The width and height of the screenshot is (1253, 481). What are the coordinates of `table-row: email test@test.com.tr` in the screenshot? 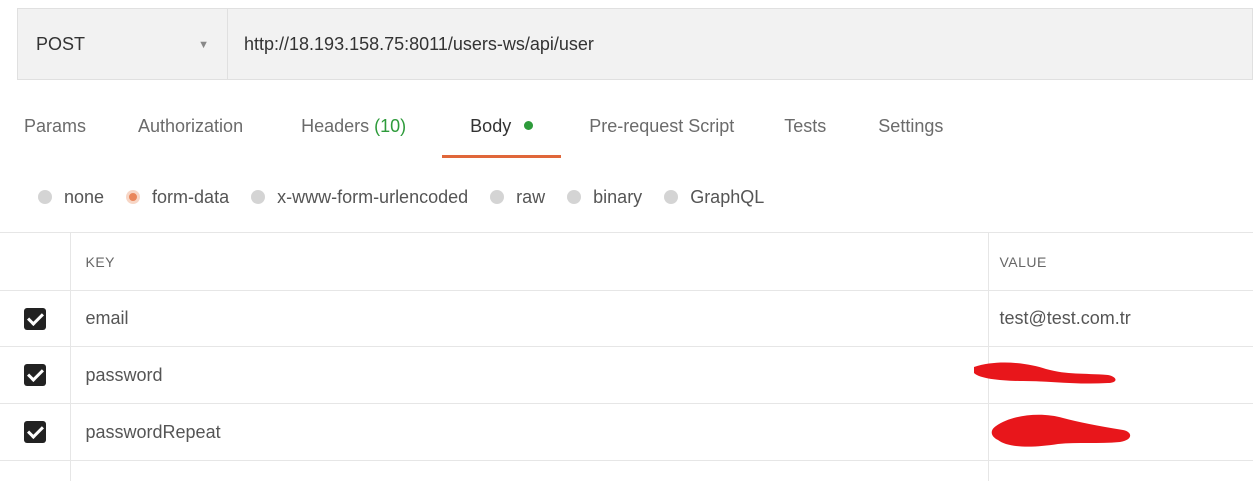 It's located at (626, 319).